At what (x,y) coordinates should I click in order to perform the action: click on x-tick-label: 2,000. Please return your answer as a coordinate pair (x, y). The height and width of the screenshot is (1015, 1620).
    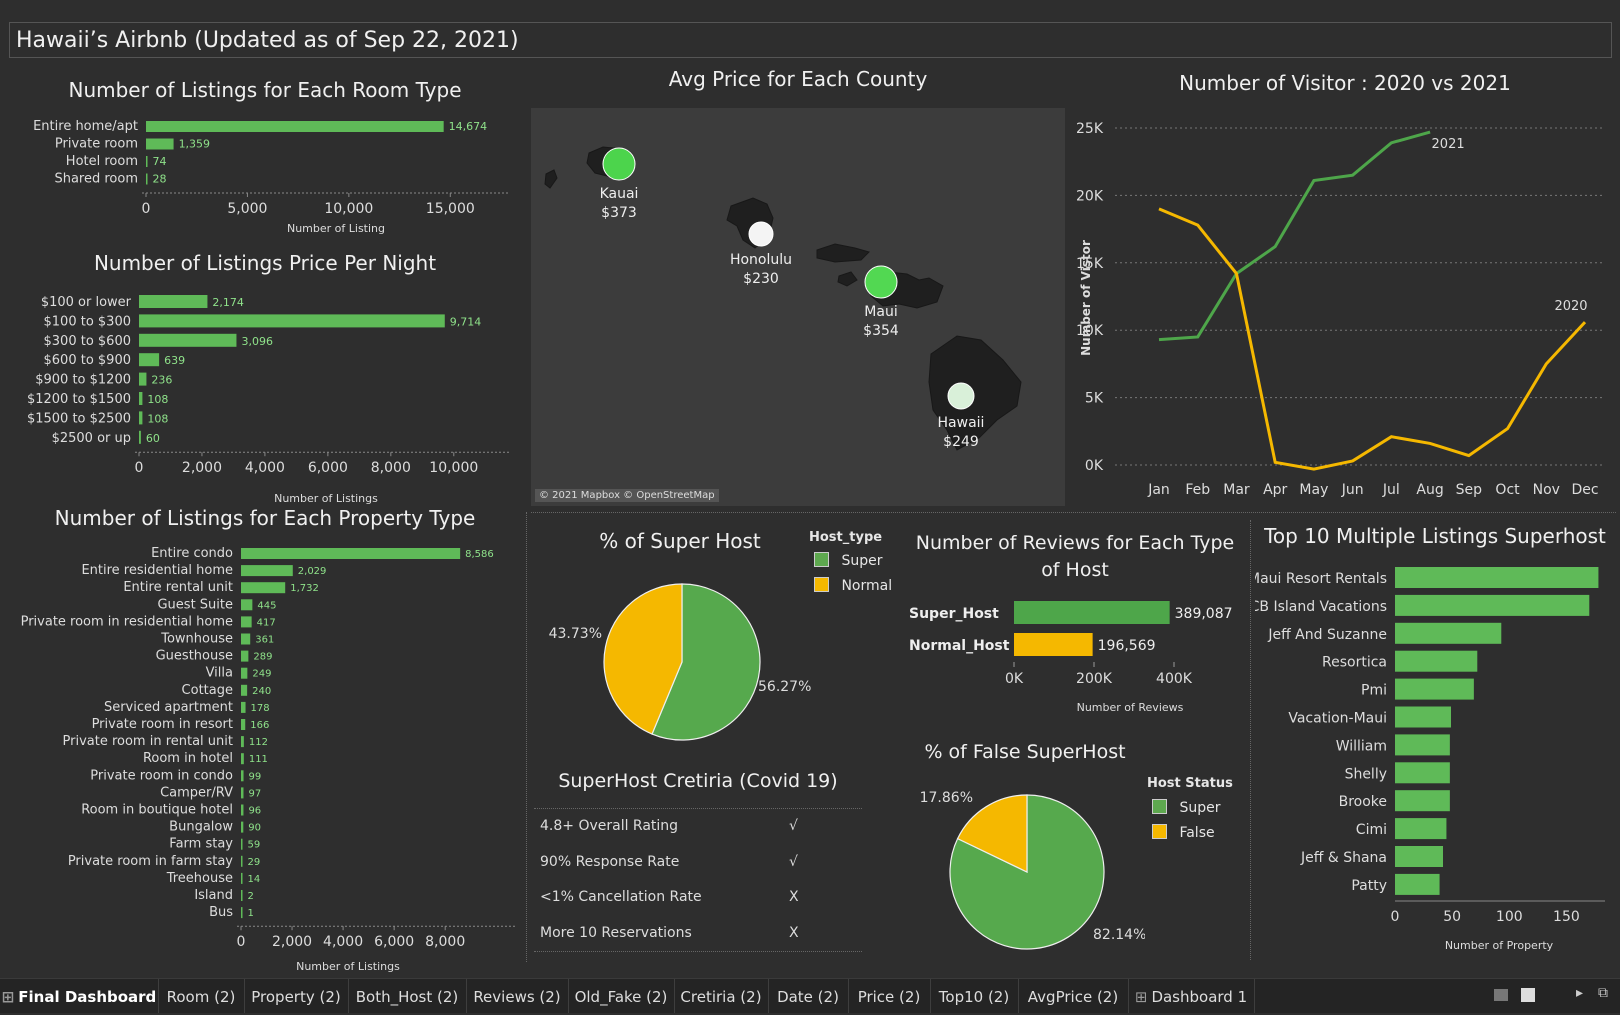
    Looking at the image, I should click on (292, 942).